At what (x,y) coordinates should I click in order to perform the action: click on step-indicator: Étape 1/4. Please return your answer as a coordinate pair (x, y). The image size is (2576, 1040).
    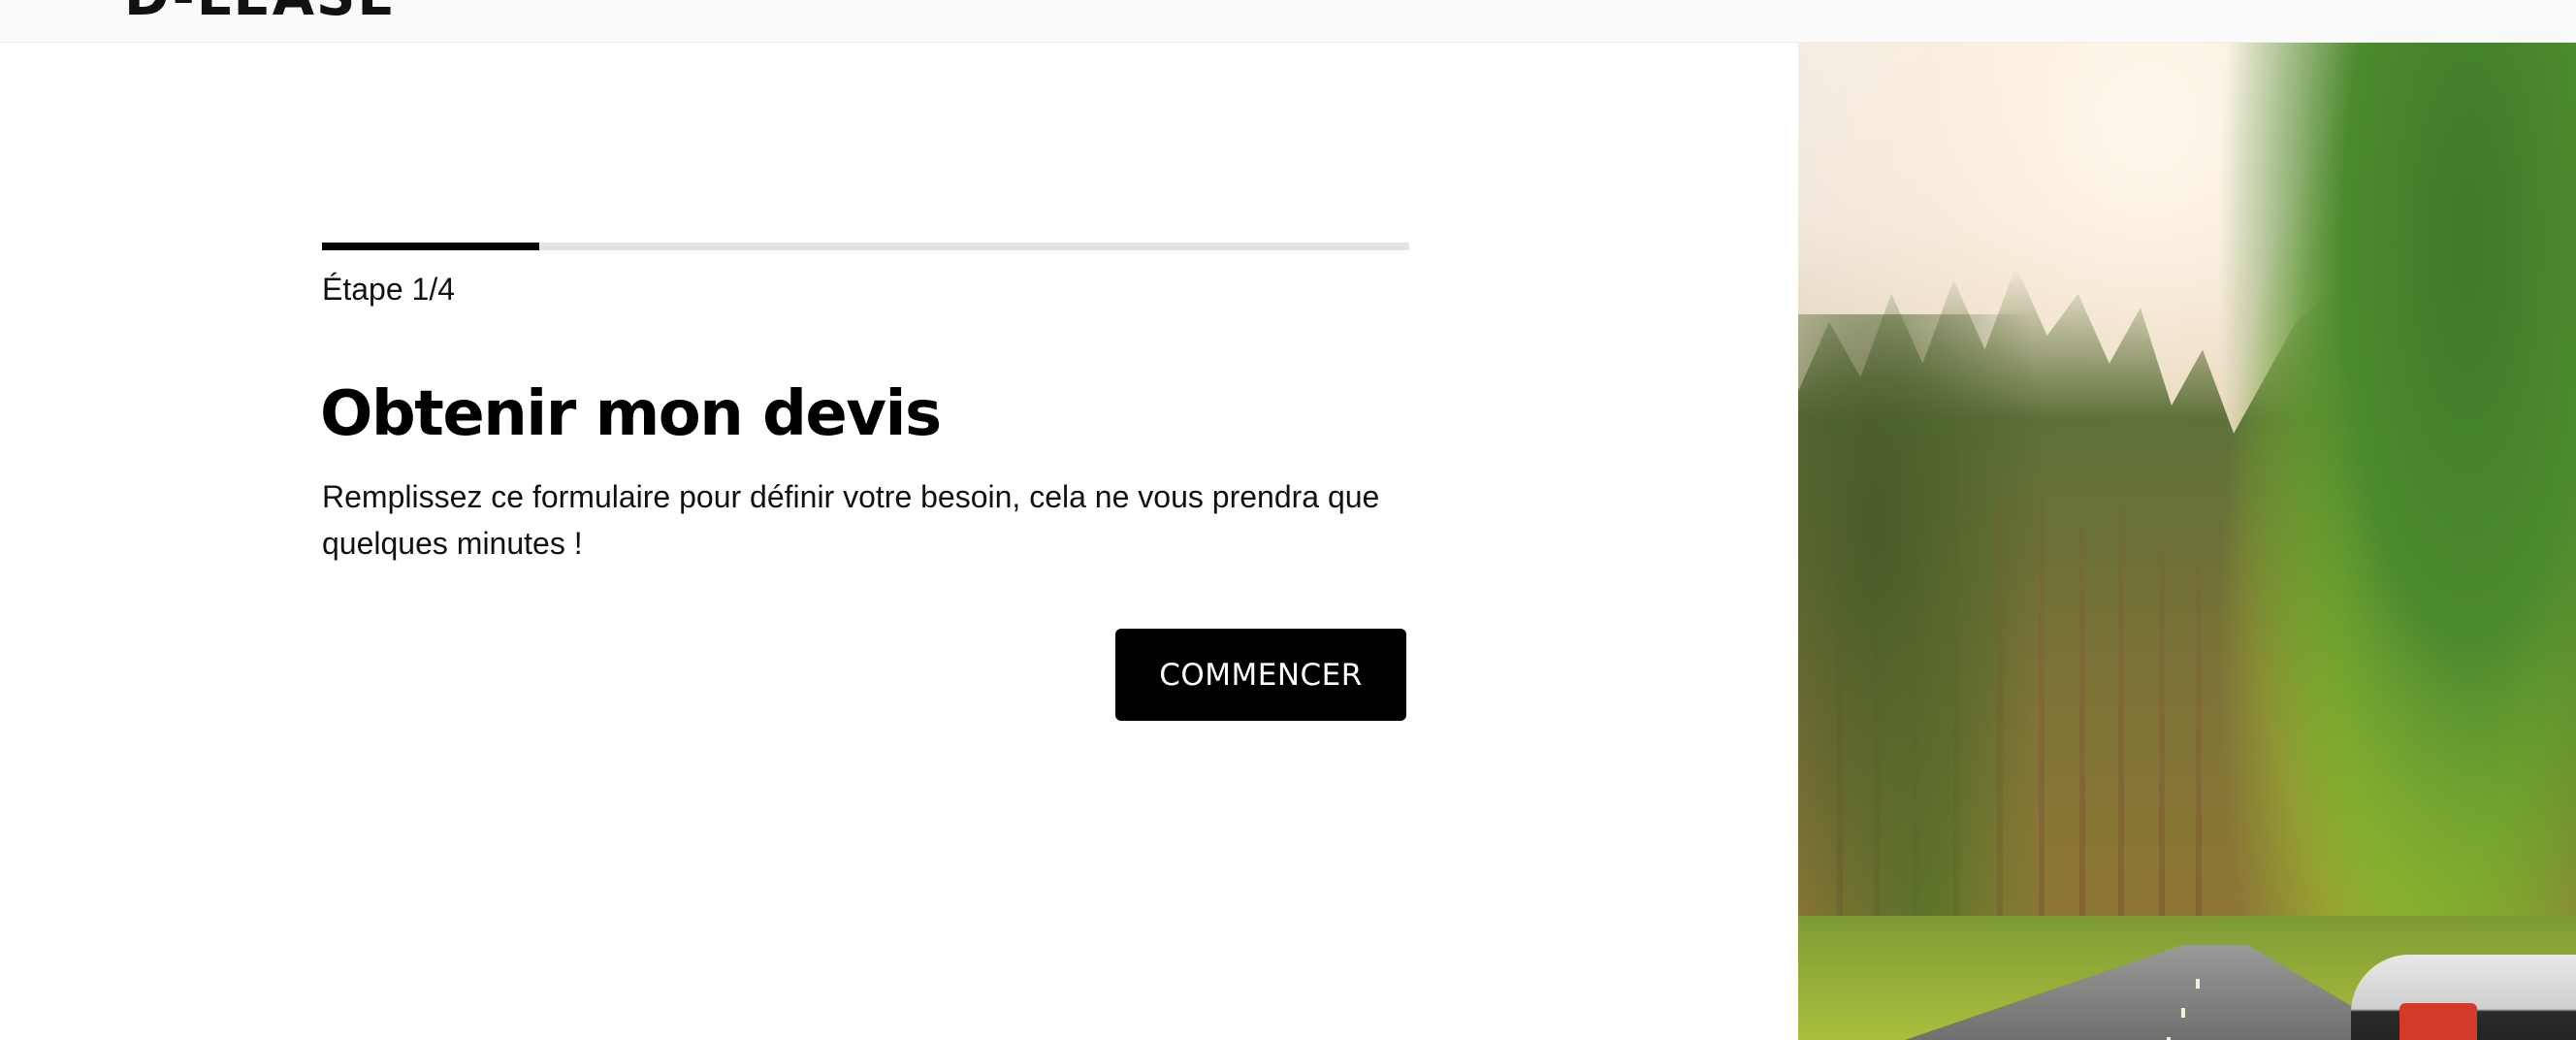
    Looking at the image, I should click on (388, 289).